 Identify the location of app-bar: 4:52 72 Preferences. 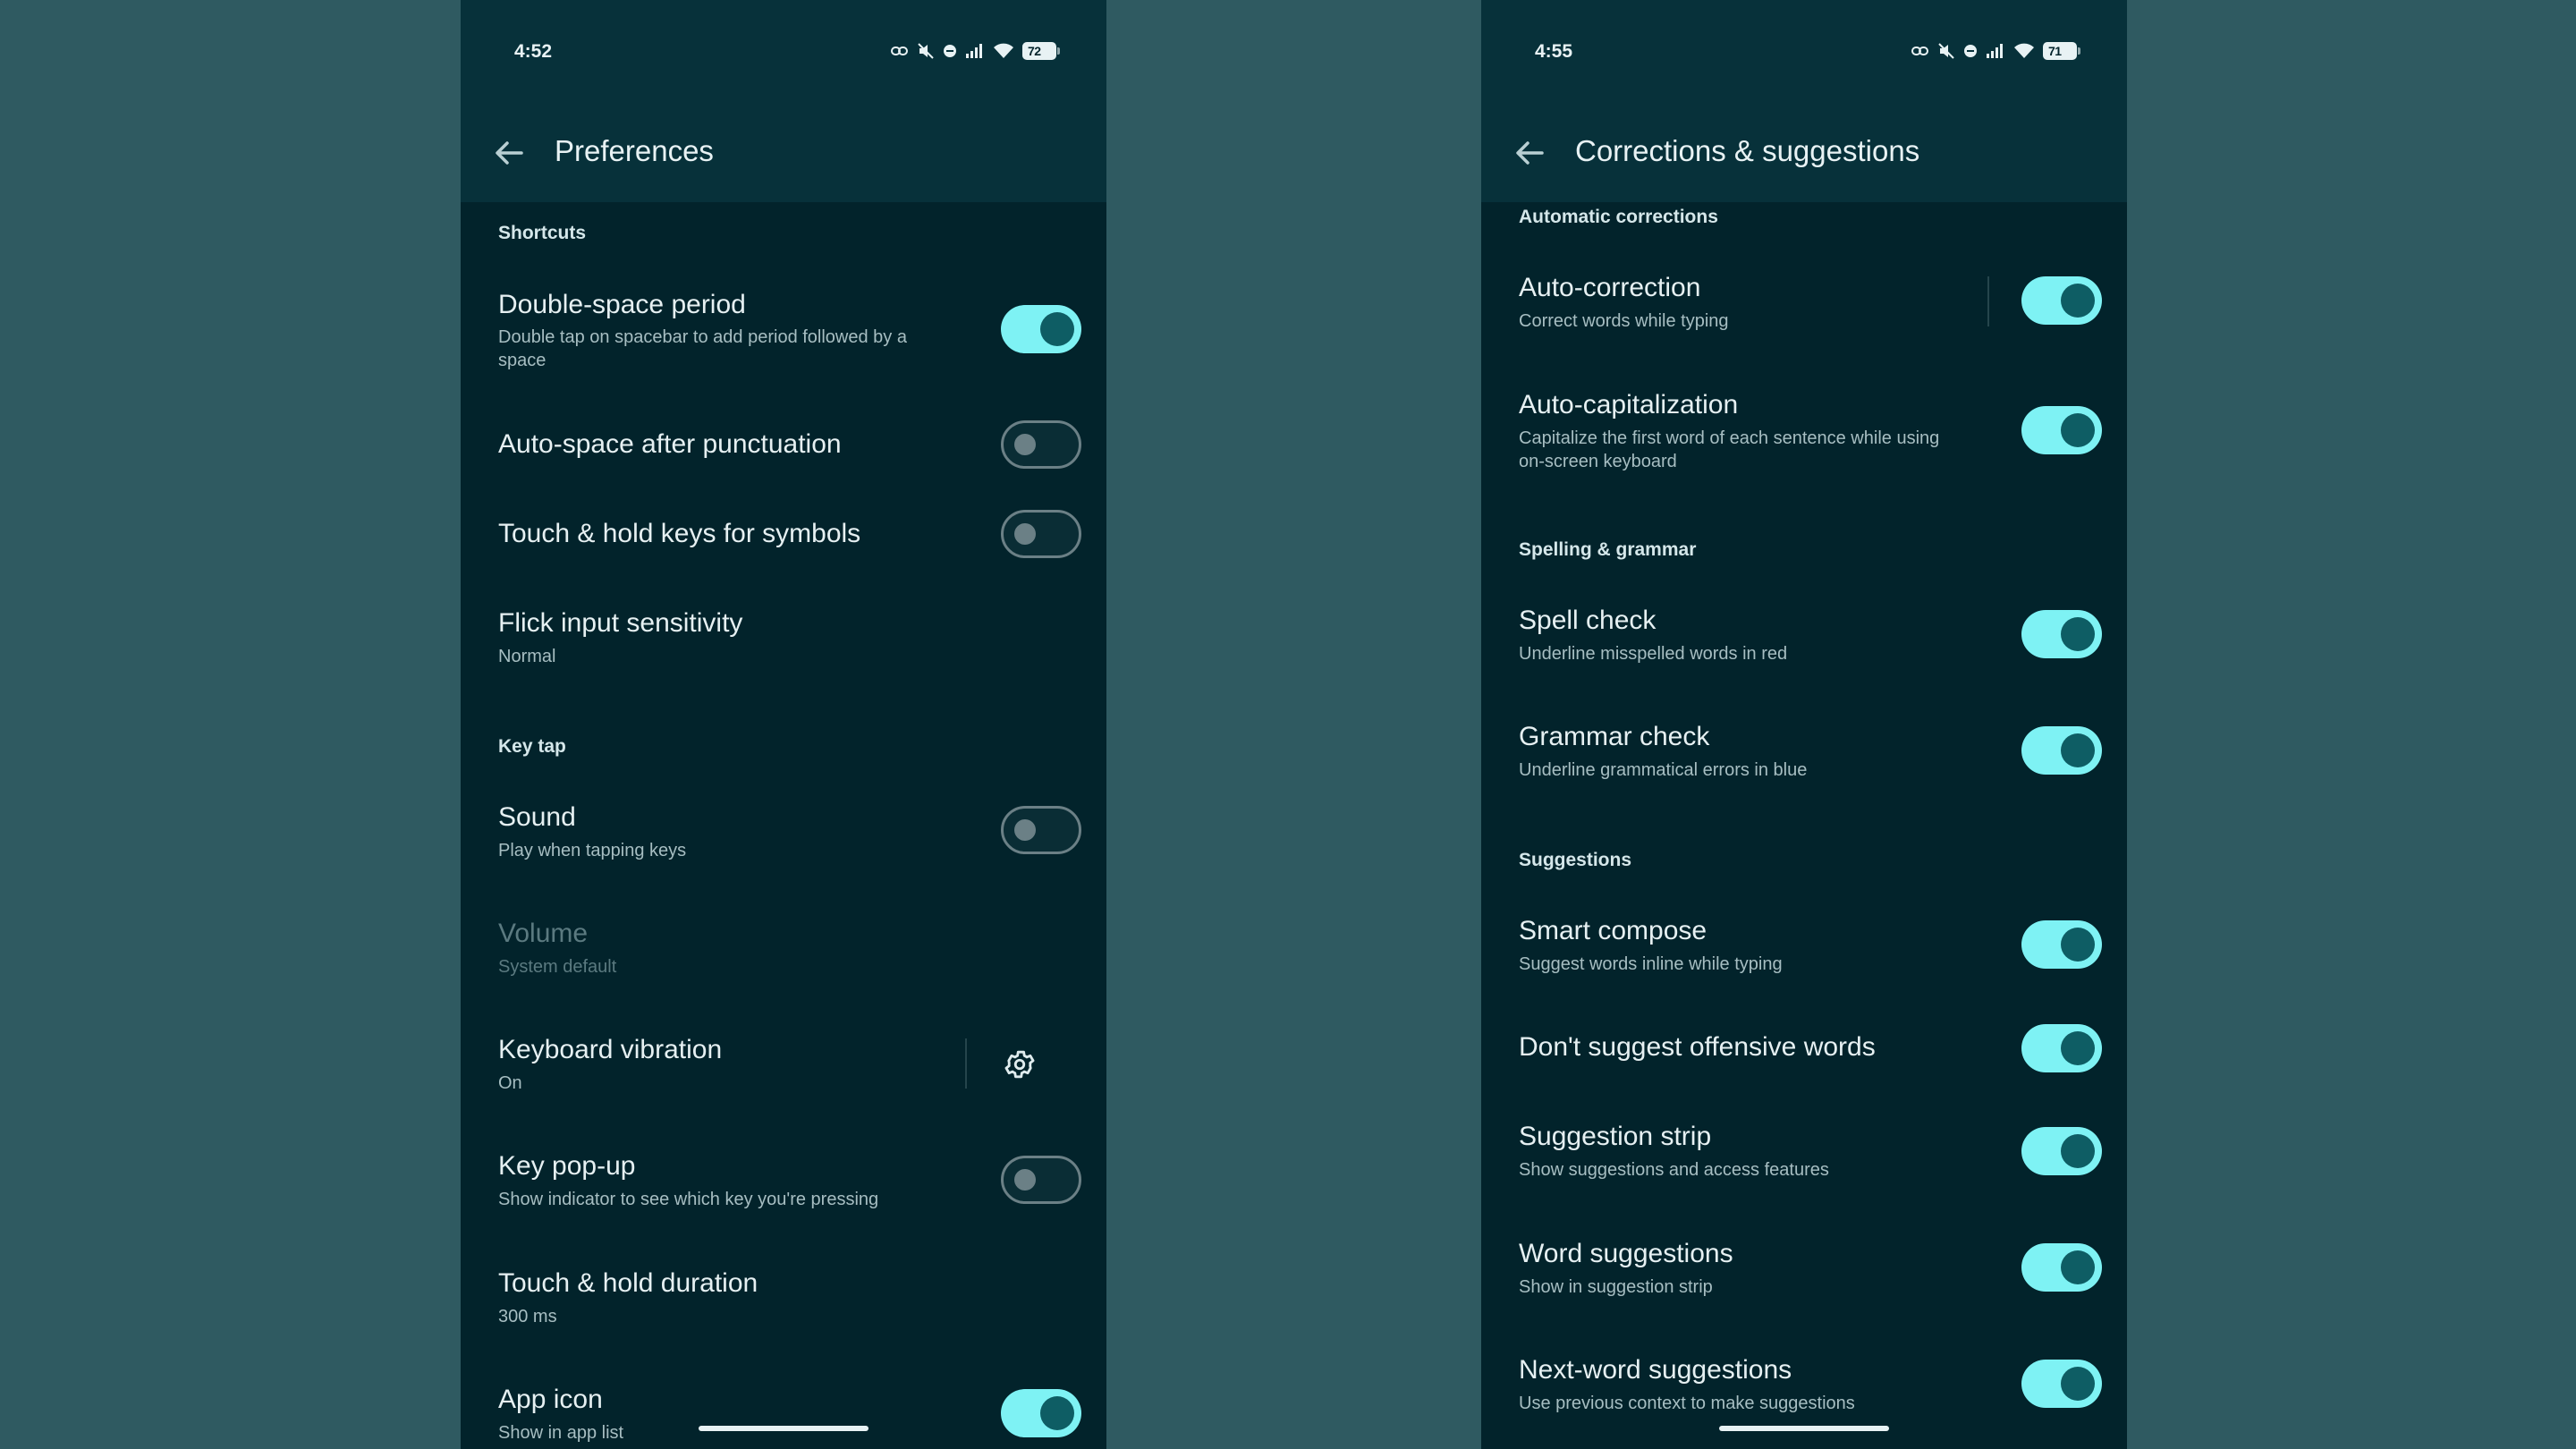
(783, 101).